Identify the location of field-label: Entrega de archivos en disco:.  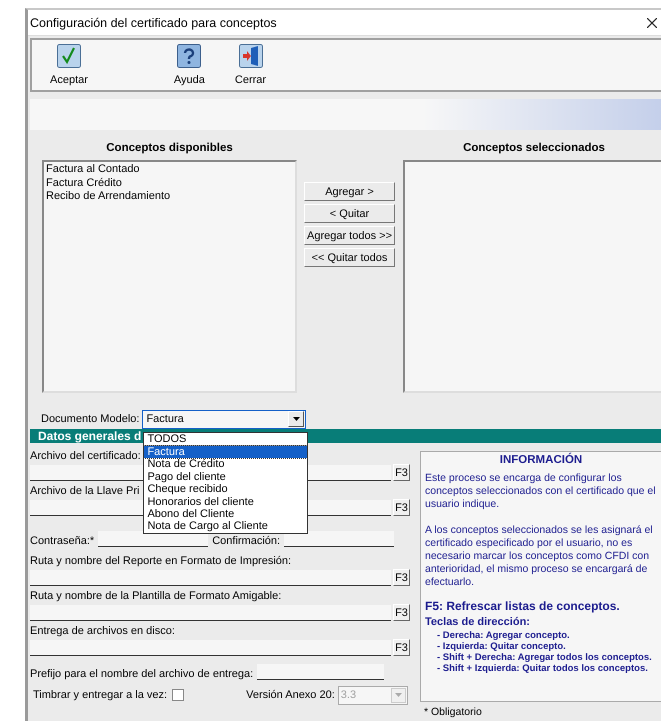
(102, 631).